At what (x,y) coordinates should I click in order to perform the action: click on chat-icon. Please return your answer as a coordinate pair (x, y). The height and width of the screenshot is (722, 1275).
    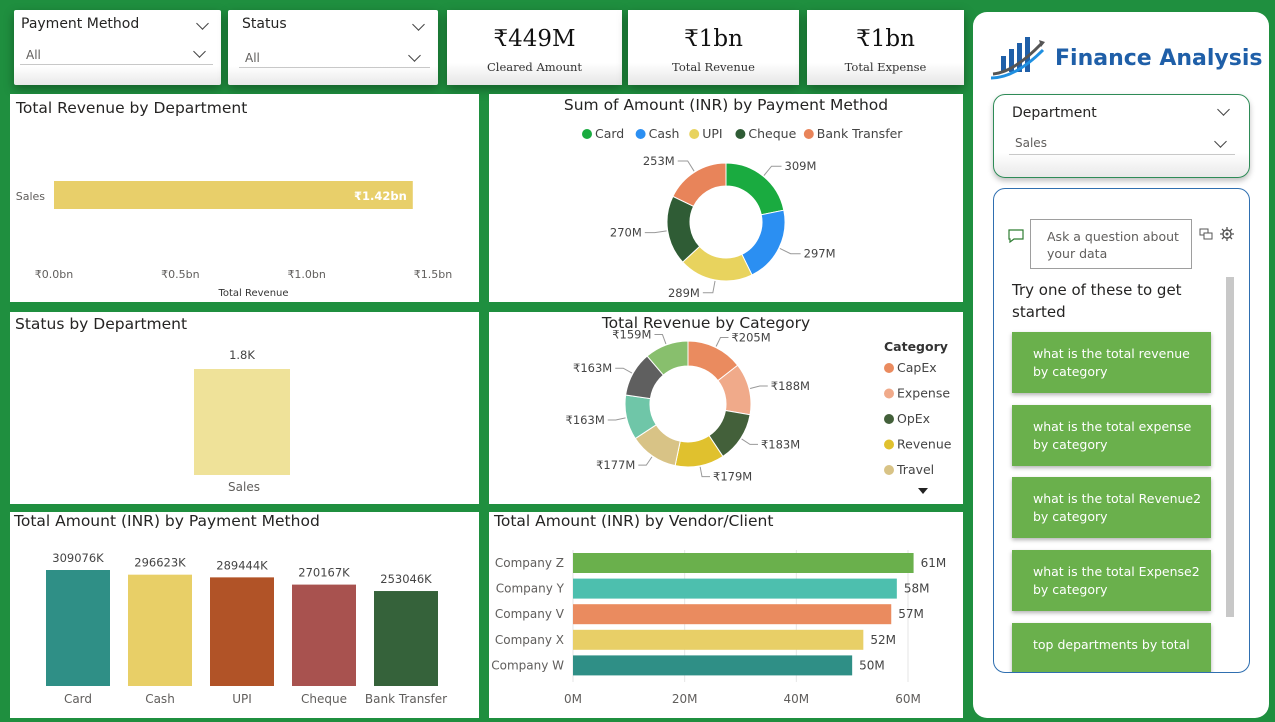
    Looking at the image, I should click on (1016, 236).